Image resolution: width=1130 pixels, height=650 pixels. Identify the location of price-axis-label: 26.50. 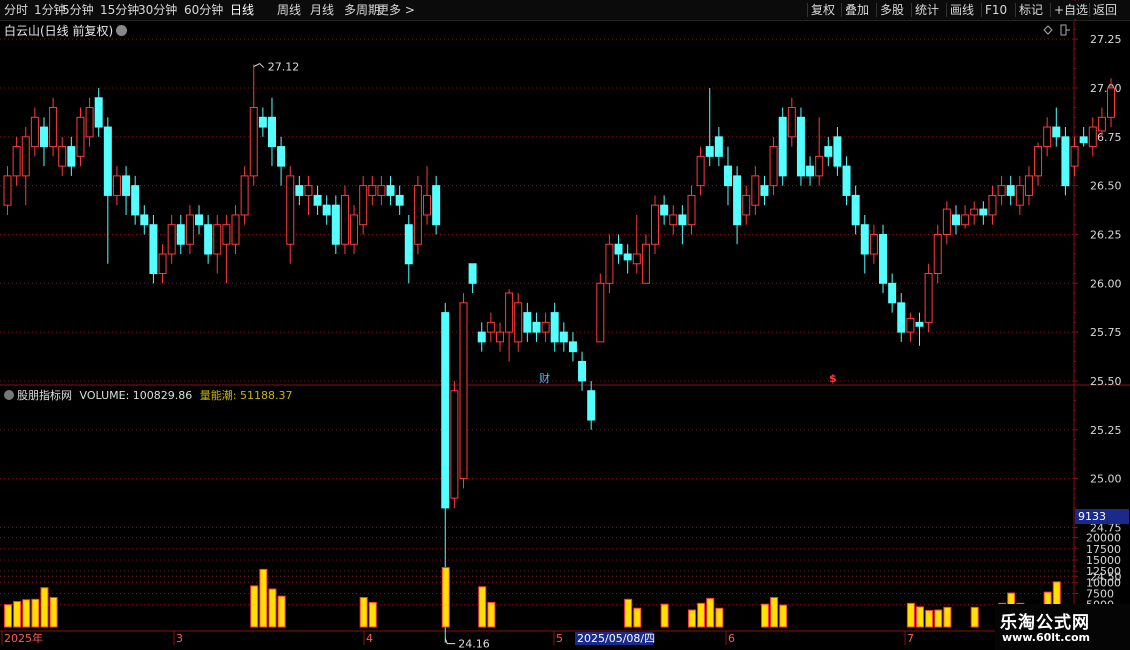
(1106, 186).